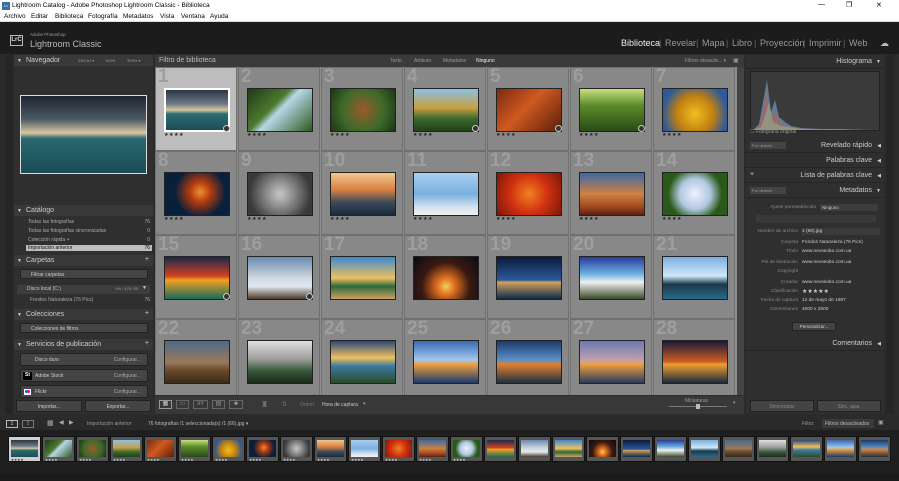 Image resolution: width=899 pixels, height=481 pixels. What do you see at coordinates (396, 61) in the screenshot?
I see `filter-tab-texto: Texto` at bounding box center [396, 61].